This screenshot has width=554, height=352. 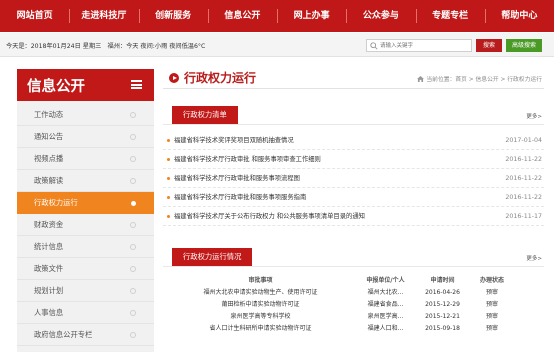 What do you see at coordinates (240, 197) in the screenshot?
I see `list-item-title: 福建省科学技术厅行政审批和服务事项服务指南` at bounding box center [240, 197].